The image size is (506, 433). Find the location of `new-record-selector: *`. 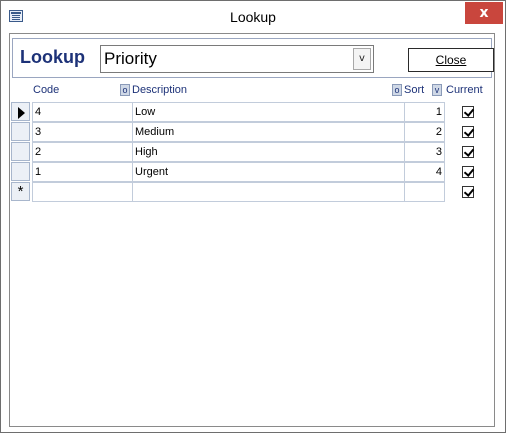

new-record-selector: * is located at coordinates (20, 191).